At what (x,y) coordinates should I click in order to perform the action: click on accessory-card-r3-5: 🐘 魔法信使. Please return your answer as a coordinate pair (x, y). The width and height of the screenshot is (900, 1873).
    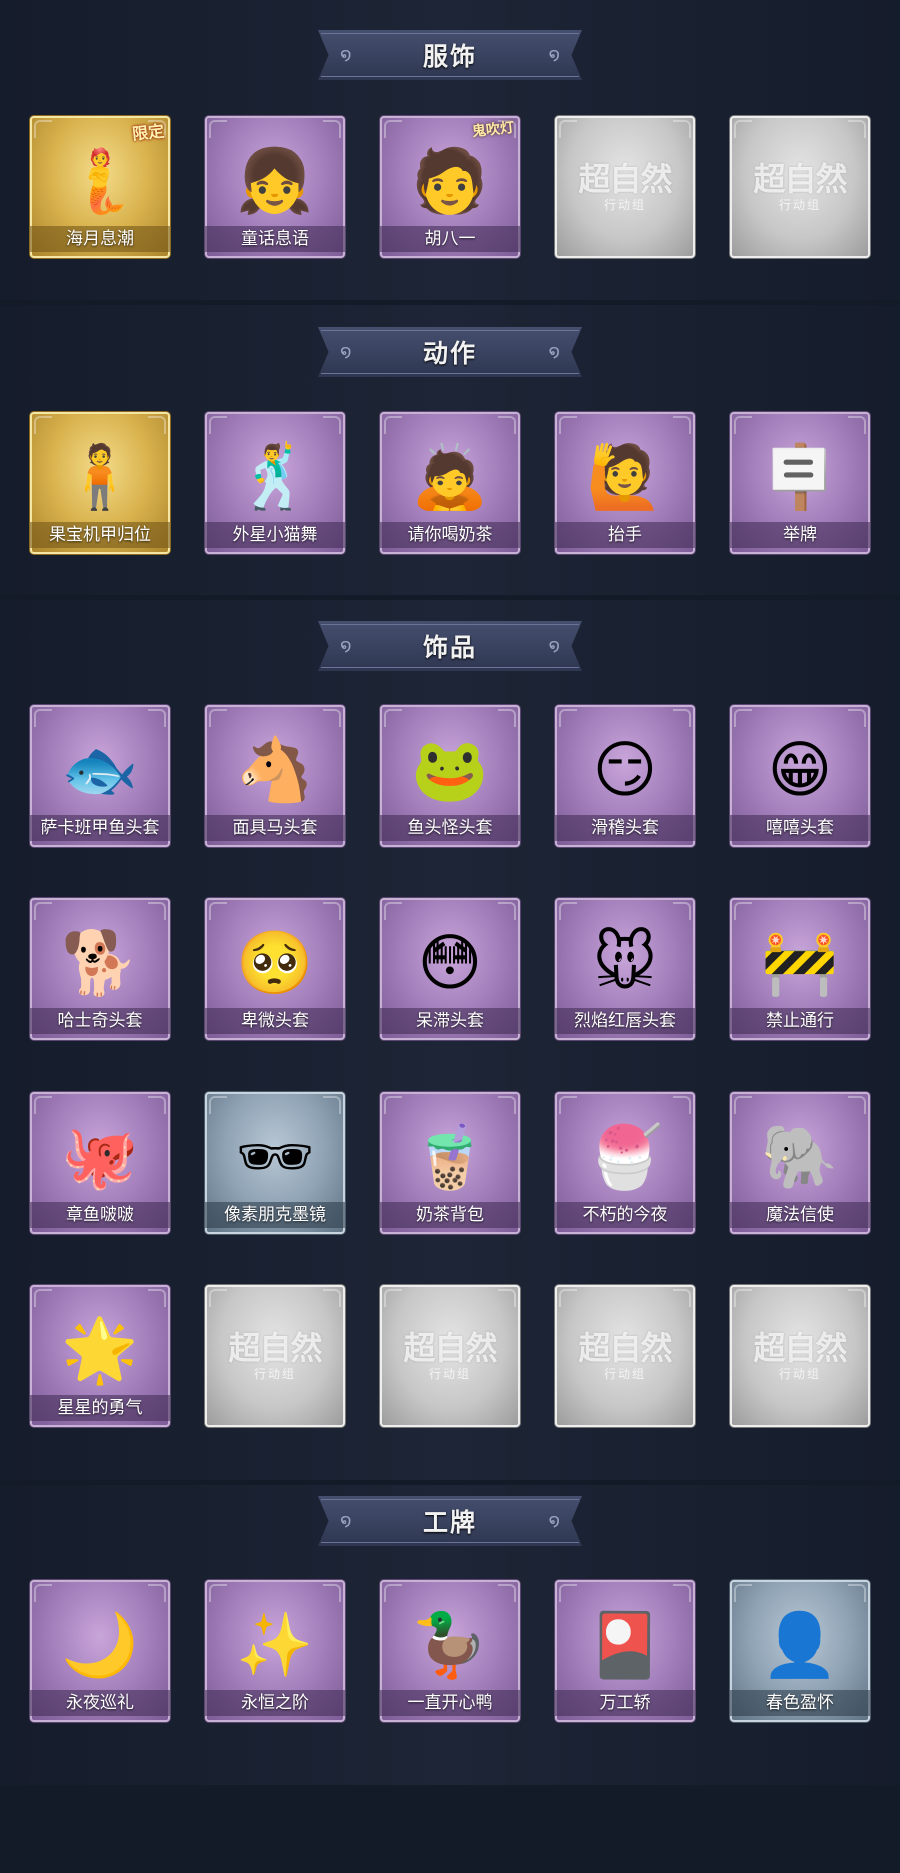
    Looking at the image, I should click on (800, 1163).